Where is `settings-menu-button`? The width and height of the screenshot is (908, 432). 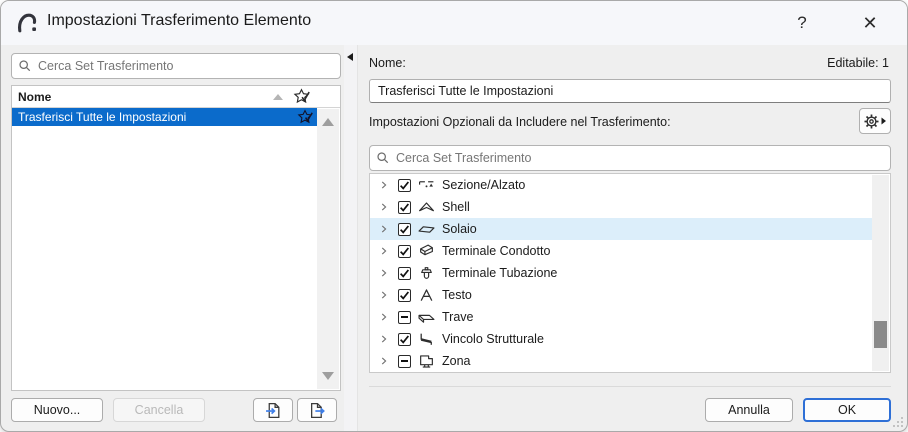 settings-menu-button is located at coordinates (875, 121).